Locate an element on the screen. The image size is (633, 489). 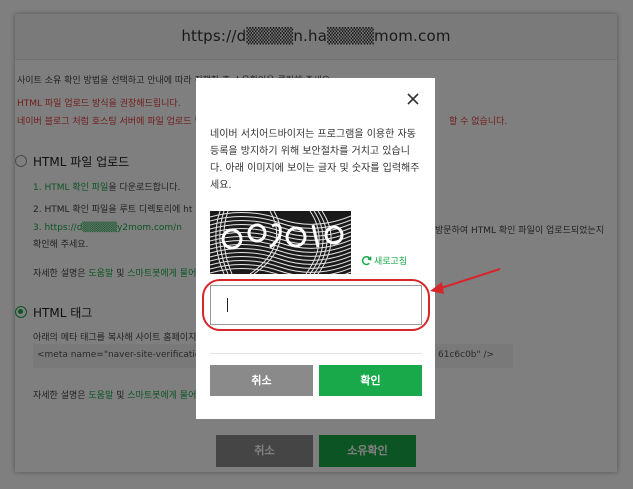
annotation-arrow is located at coordinates (465, 281).